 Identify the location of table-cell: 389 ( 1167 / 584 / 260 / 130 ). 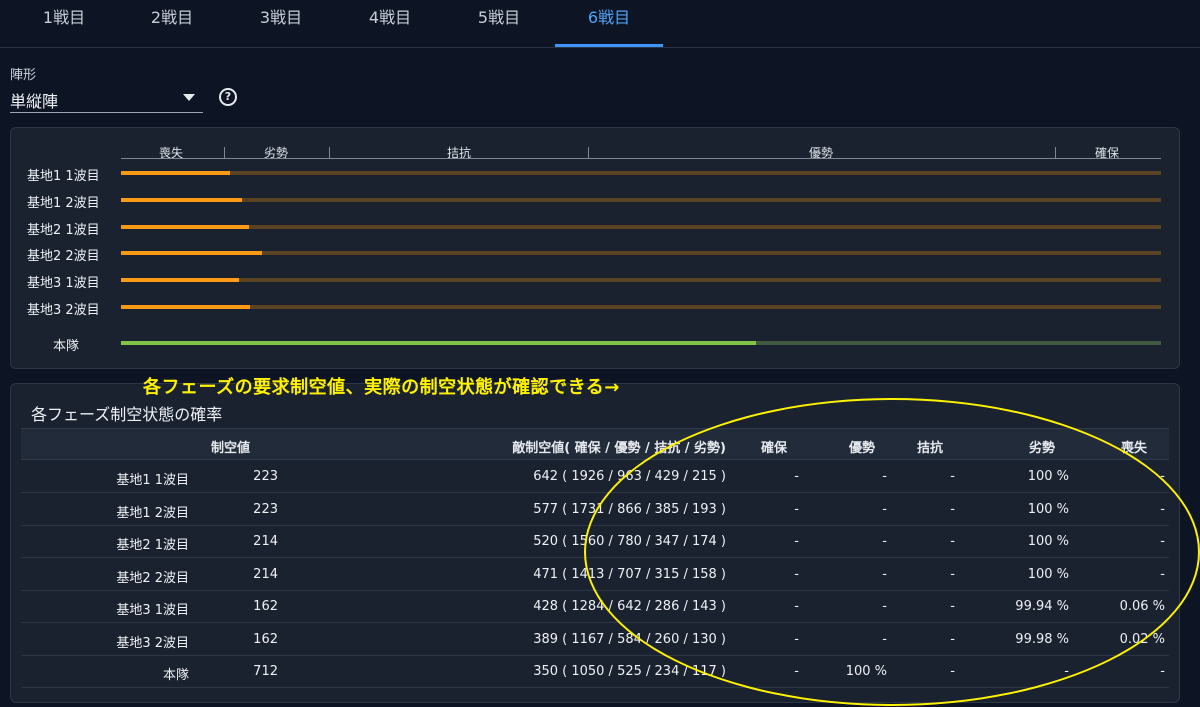
(629, 639).